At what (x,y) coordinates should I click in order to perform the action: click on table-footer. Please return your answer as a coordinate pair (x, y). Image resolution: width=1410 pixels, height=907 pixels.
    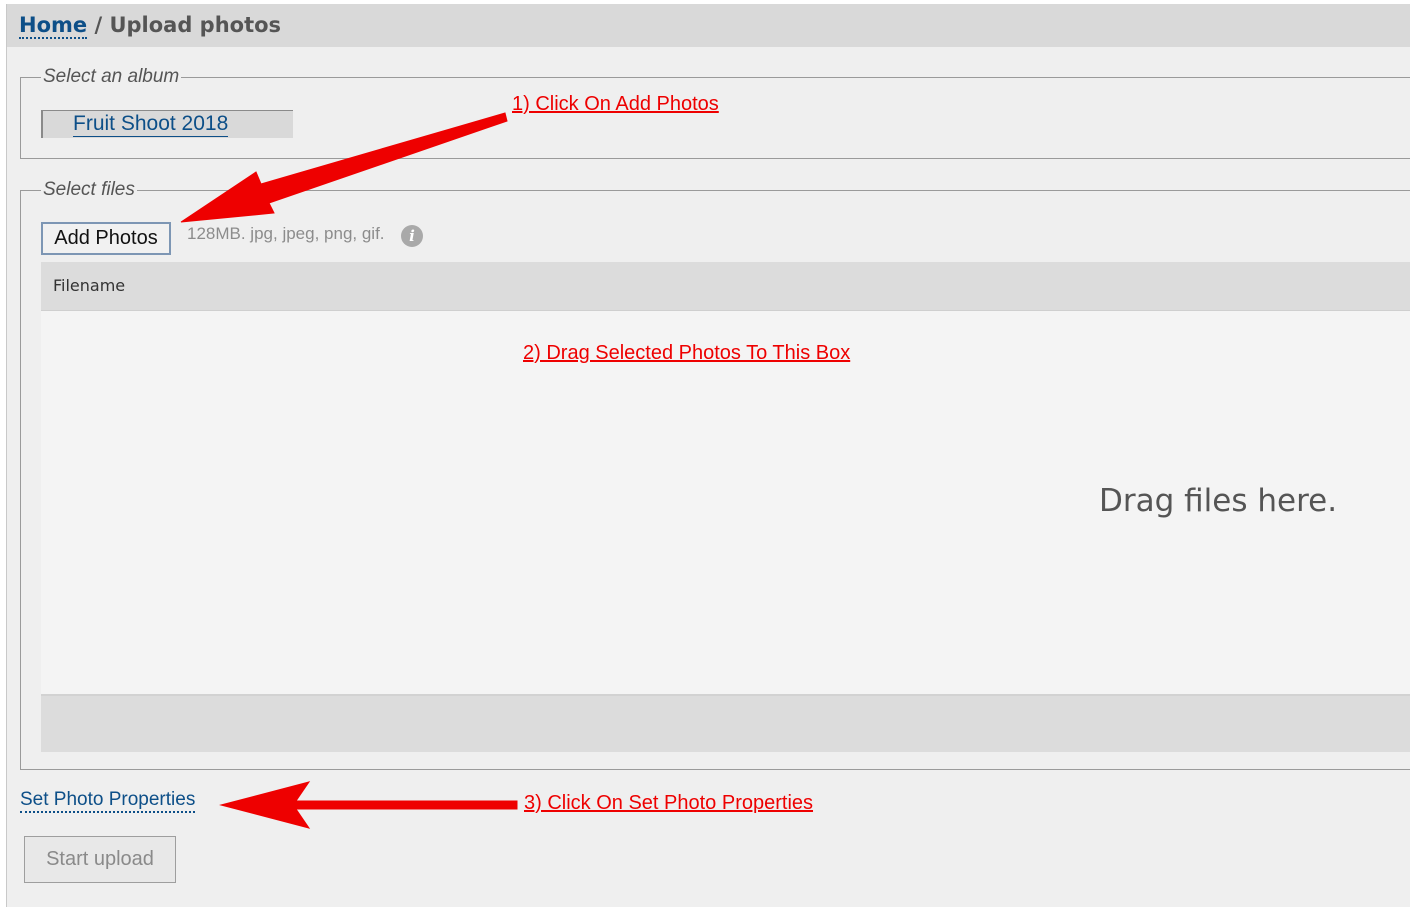
    Looking at the image, I should click on (725, 723).